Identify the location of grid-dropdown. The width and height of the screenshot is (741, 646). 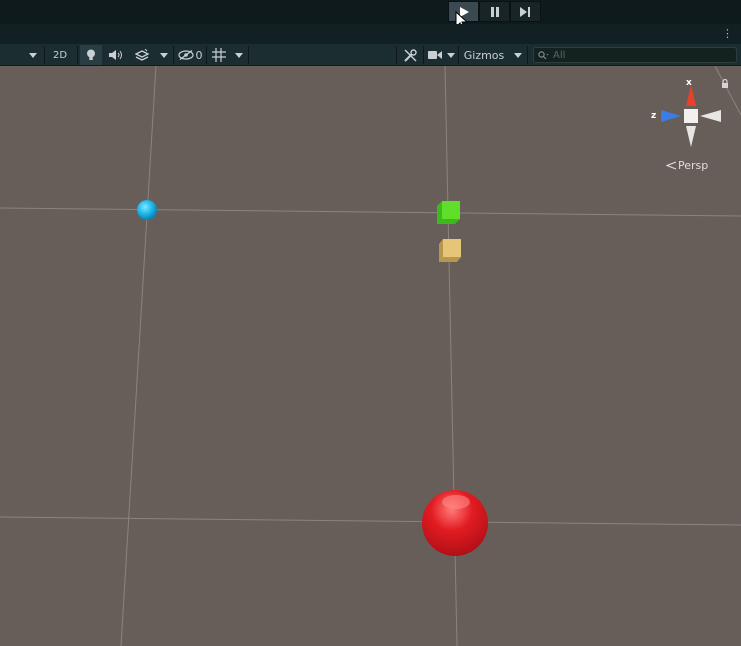
(239, 55).